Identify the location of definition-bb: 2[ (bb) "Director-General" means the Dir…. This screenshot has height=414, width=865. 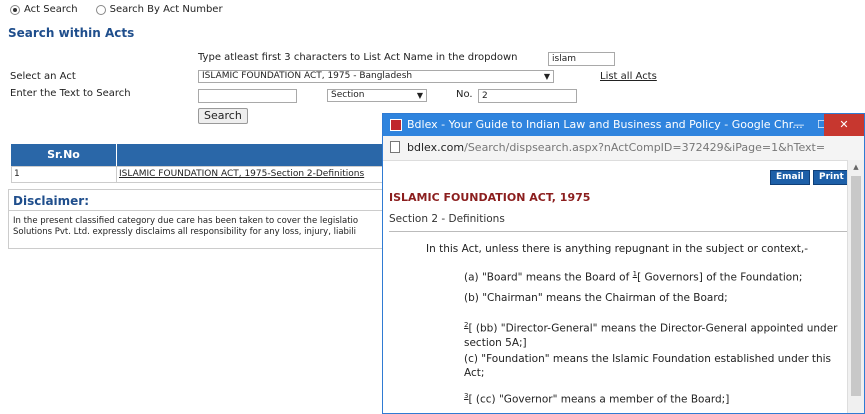
(650, 334).